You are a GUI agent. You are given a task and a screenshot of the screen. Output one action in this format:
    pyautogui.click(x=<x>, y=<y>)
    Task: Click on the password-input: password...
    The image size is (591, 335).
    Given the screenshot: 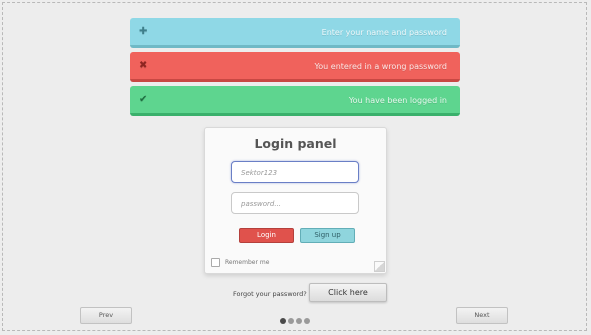 What is the action you would take?
    pyautogui.click(x=295, y=203)
    